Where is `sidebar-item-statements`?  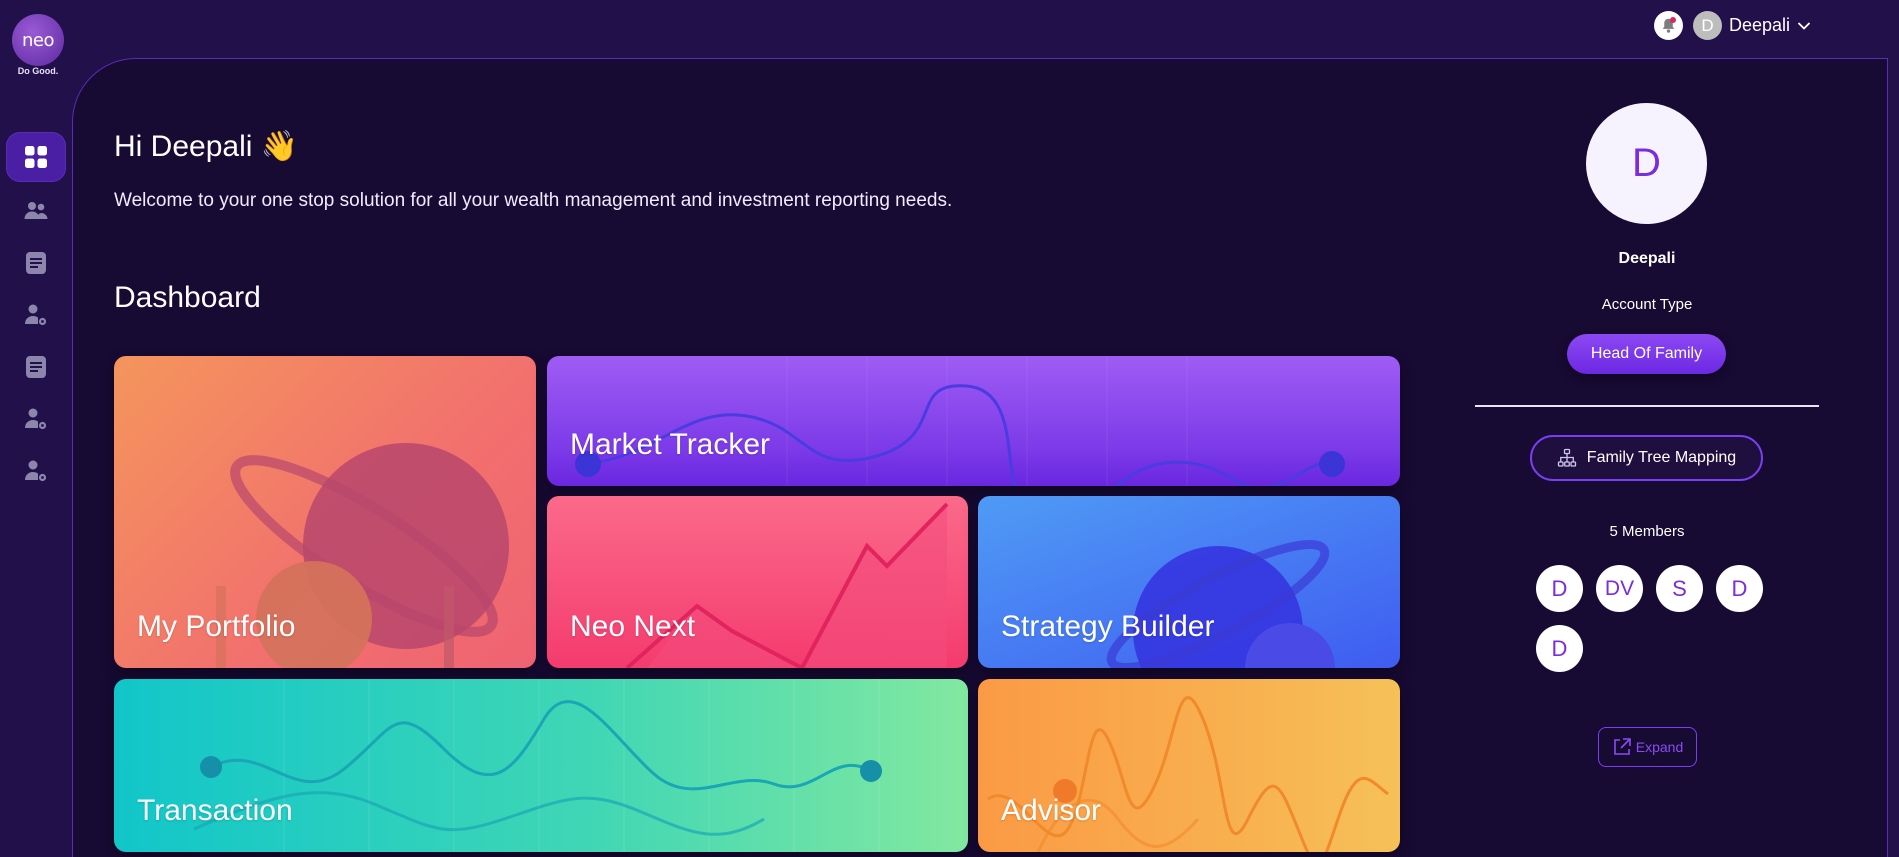 sidebar-item-statements is located at coordinates (36, 367).